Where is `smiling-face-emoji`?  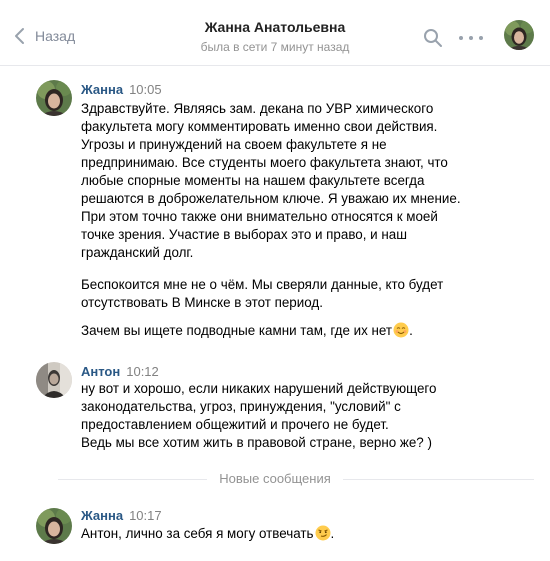 smiling-face-emoji is located at coordinates (401, 330).